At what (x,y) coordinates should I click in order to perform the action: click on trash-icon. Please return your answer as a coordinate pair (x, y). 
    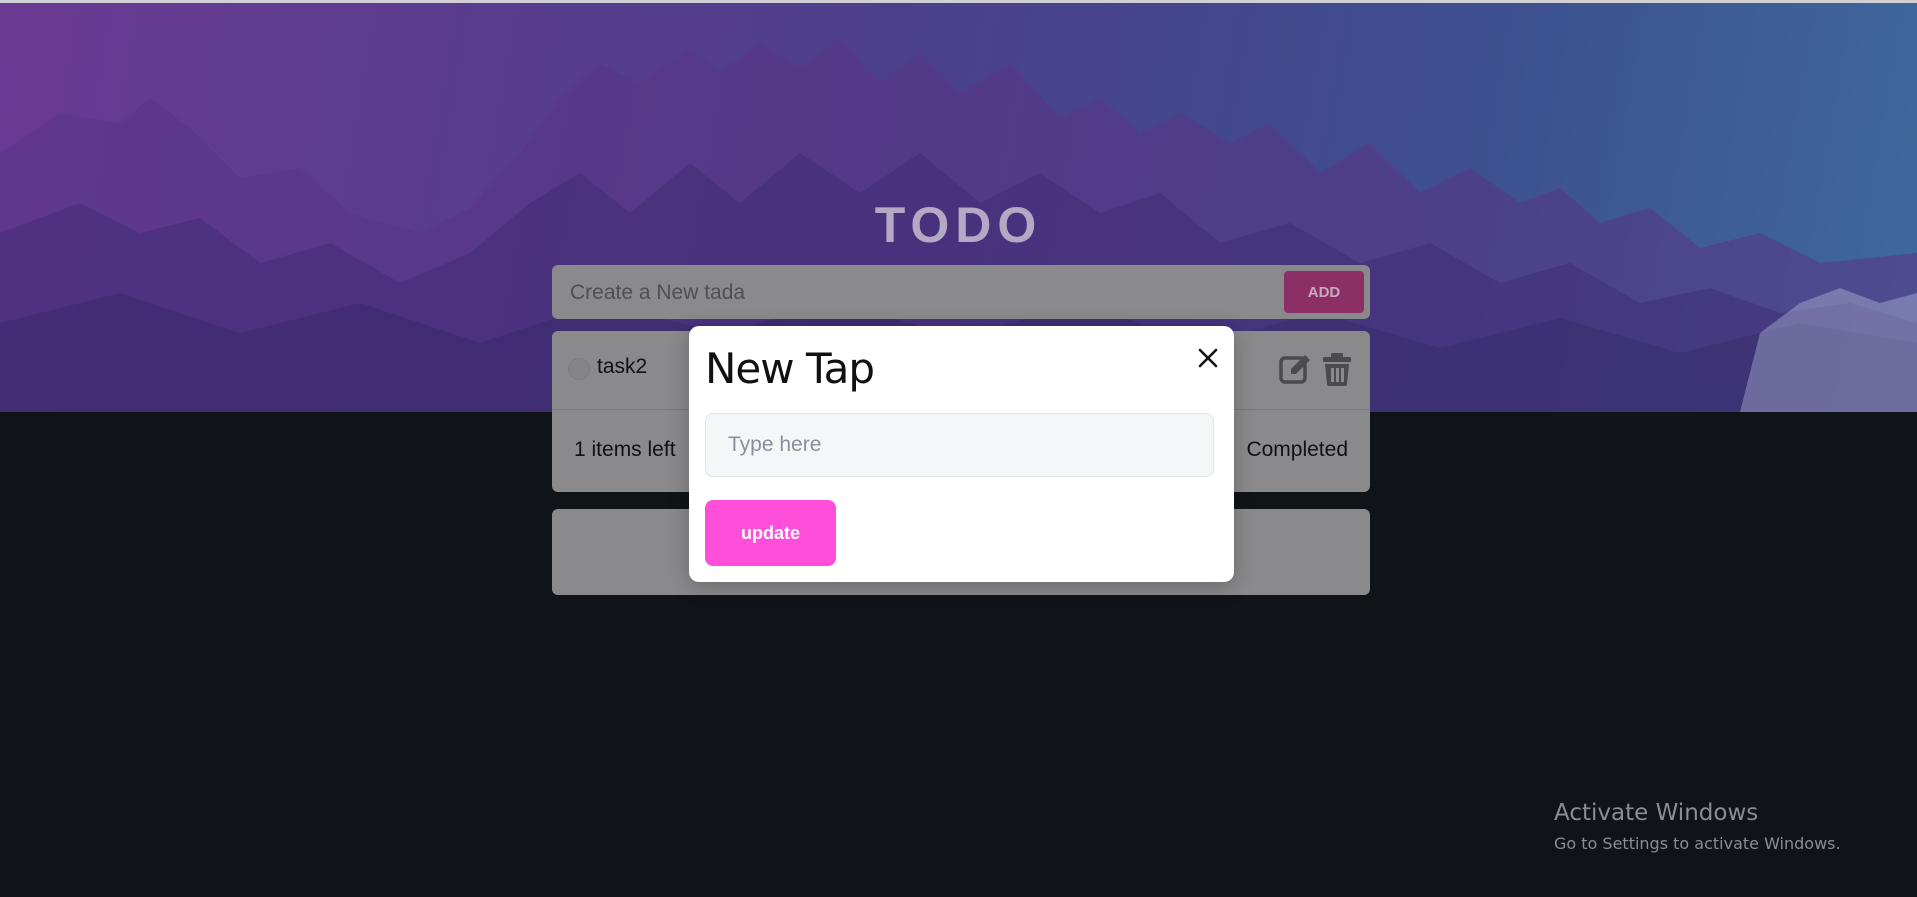
    Looking at the image, I should click on (1337, 369).